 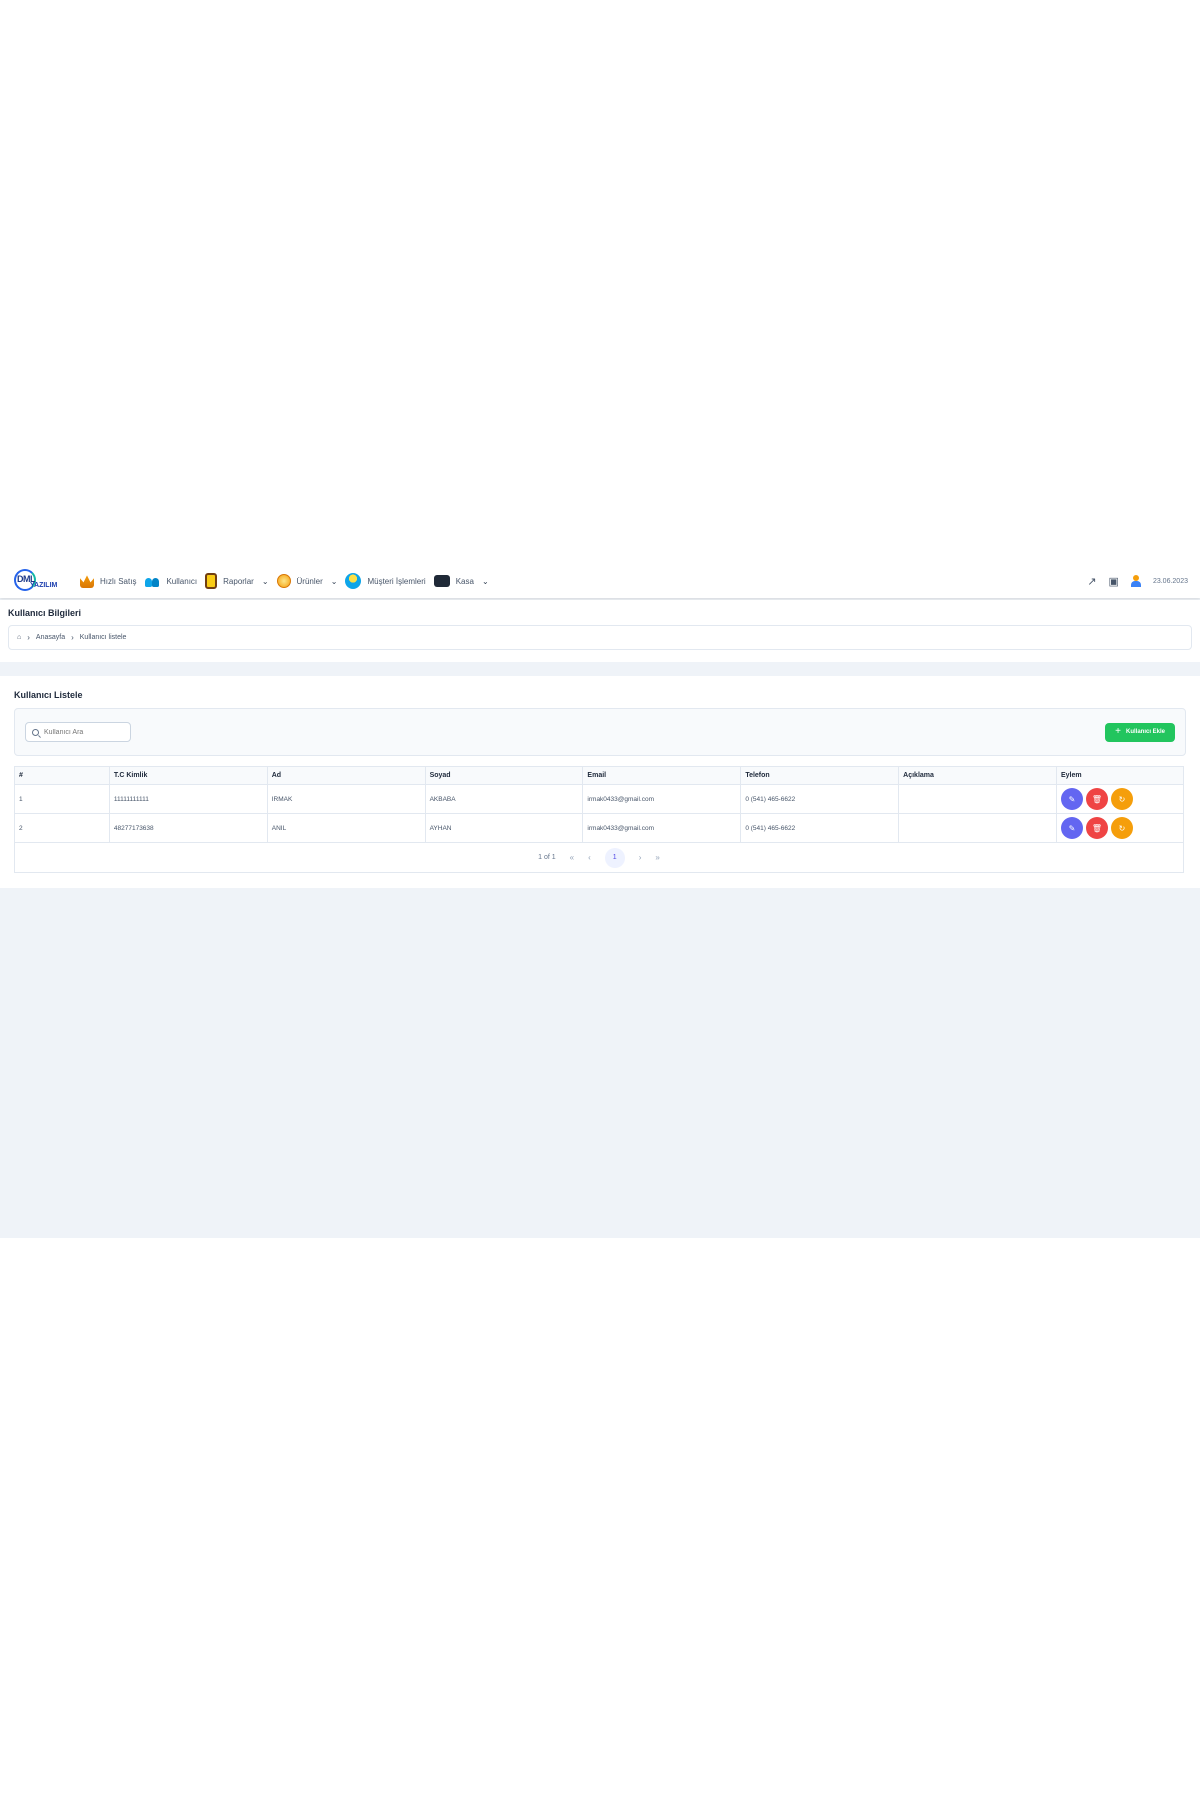 What do you see at coordinates (188, 775) in the screenshot?
I see `column-header: T.C Kimlik` at bounding box center [188, 775].